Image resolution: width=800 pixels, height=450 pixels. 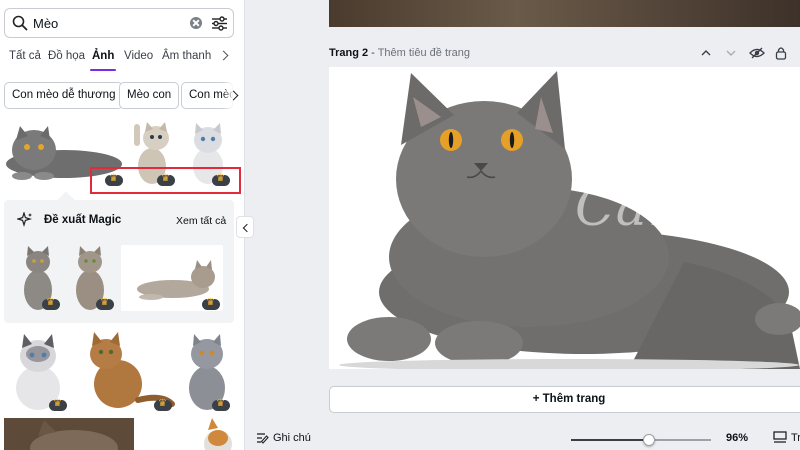 What do you see at coordinates (424, 53) in the screenshot?
I see `page-title-input: Thêm tiêu đề trang` at bounding box center [424, 53].